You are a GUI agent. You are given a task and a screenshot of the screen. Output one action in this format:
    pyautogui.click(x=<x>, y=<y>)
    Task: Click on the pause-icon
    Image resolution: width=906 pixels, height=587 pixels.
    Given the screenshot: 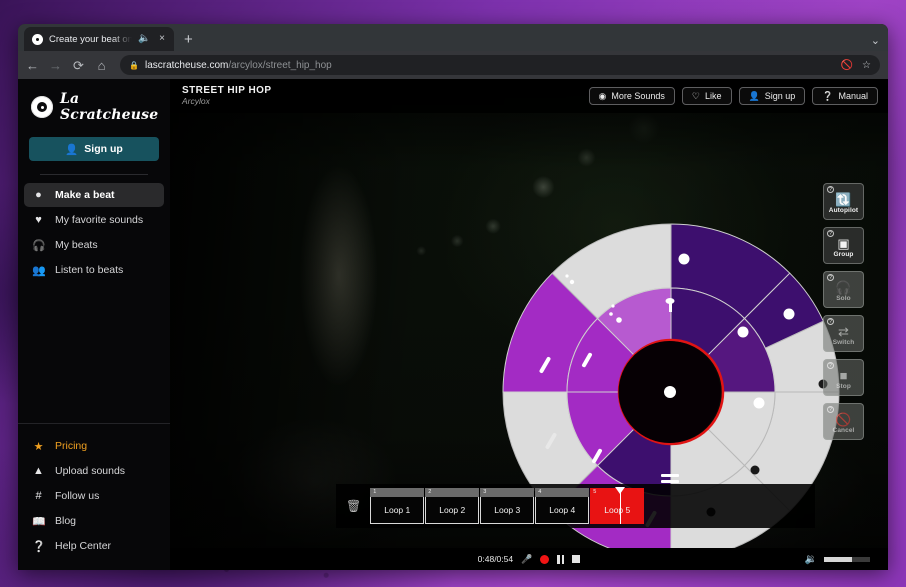 What is the action you would take?
    pyautogui.click(x=561, y=559)
    